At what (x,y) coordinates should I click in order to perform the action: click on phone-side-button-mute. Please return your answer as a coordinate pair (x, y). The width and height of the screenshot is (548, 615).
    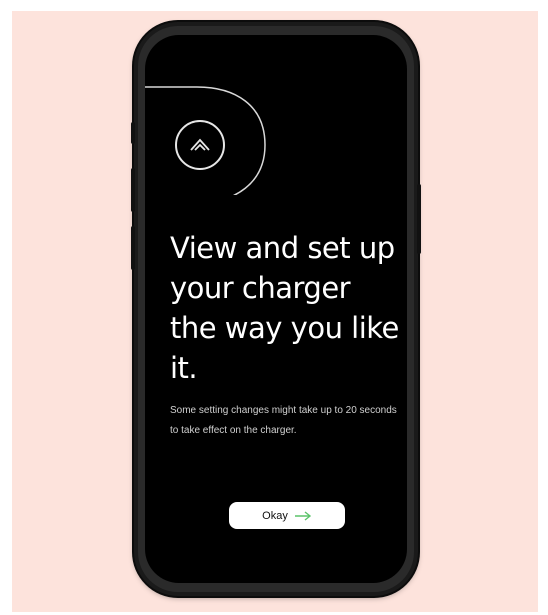
    Looking at the image, I should click on (133, 133).